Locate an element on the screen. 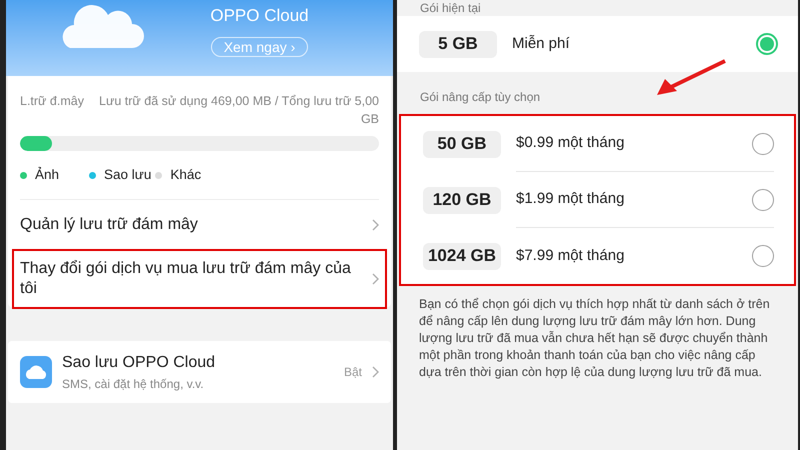  plan-price: $1.99 một tháng is located at coordinates (571, 199).